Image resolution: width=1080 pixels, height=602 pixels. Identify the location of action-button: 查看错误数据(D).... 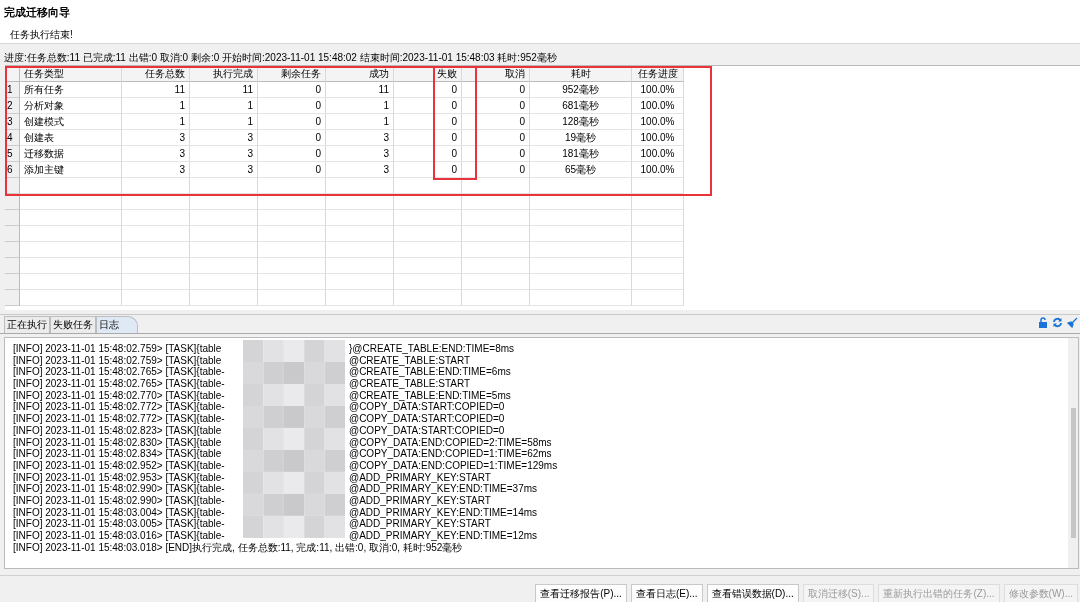
(752, 593).